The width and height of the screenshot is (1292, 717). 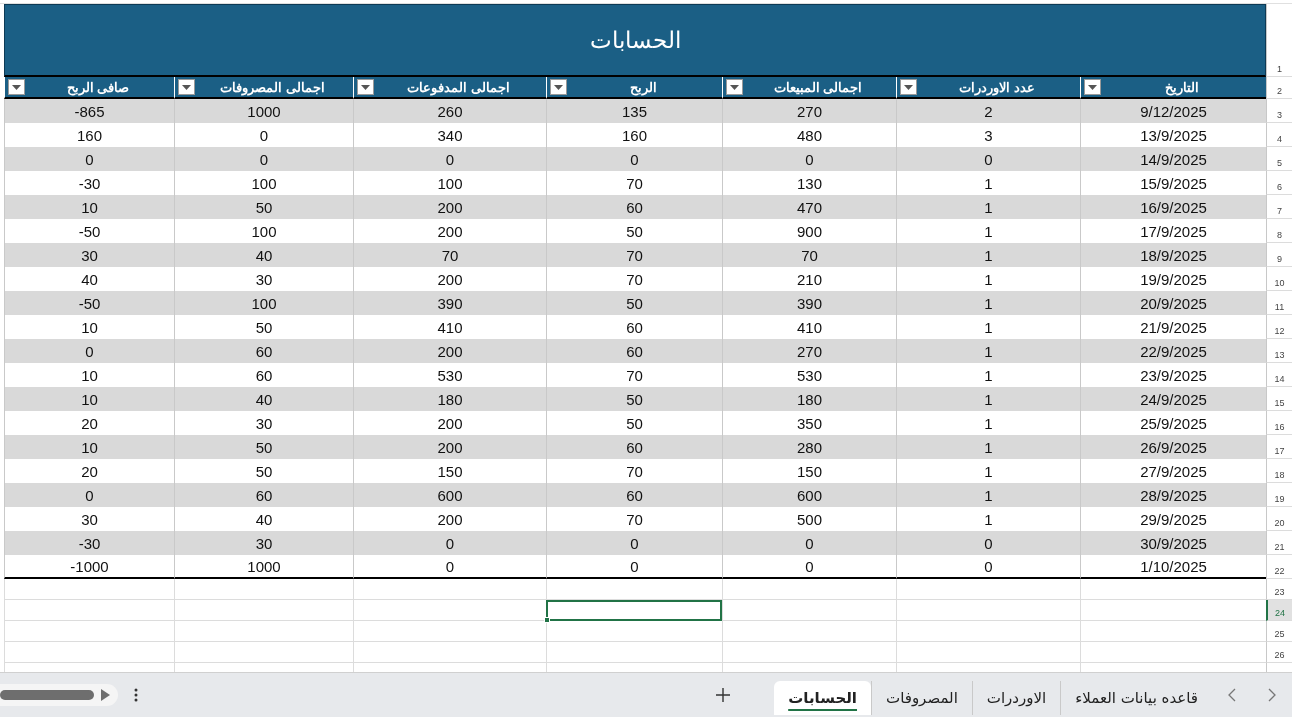 What do you see at coordinates (1016, 698) in the screenshot?
I see `sheet-tab: الاوردرات` at bounding box center [1016, 698].